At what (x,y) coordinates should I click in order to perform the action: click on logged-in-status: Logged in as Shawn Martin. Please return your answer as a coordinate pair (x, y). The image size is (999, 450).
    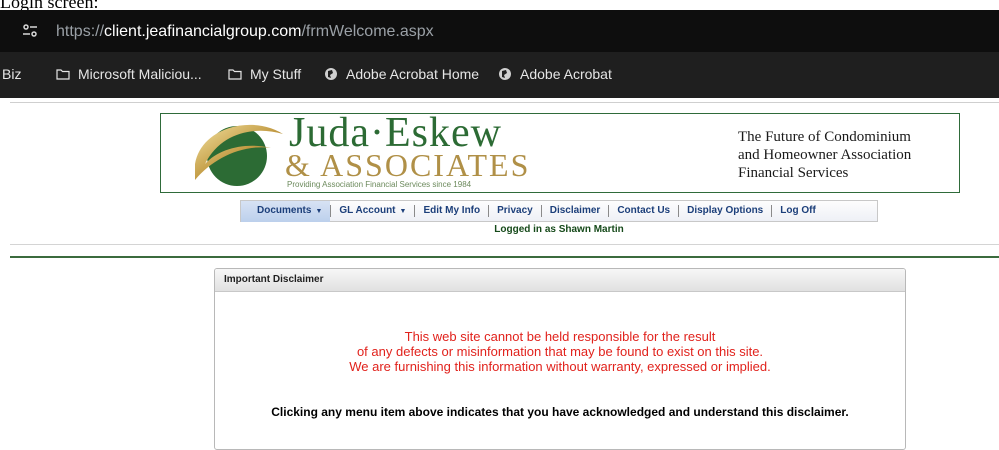
    Looking at the image, I should click on (559, 229).